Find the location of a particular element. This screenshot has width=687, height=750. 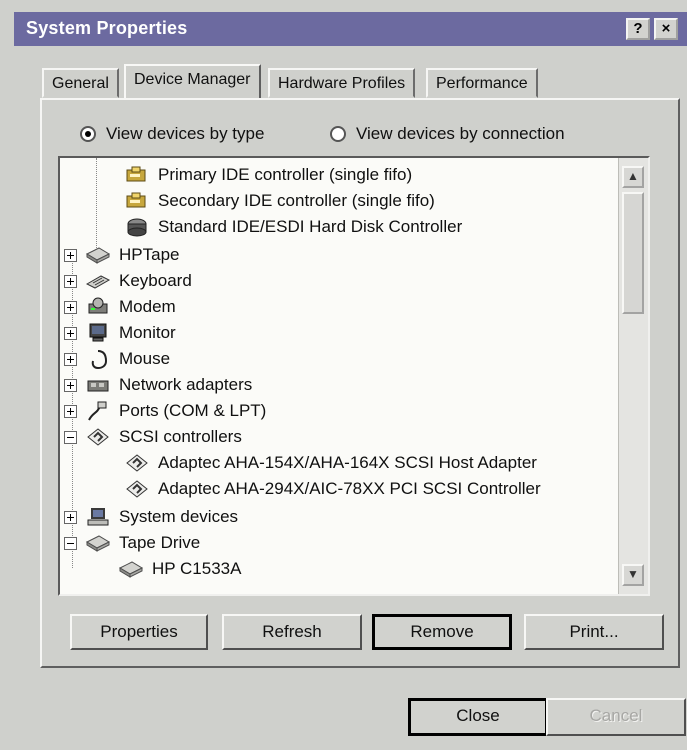

tab-performance: Performance is located at coordinates (482, 83).